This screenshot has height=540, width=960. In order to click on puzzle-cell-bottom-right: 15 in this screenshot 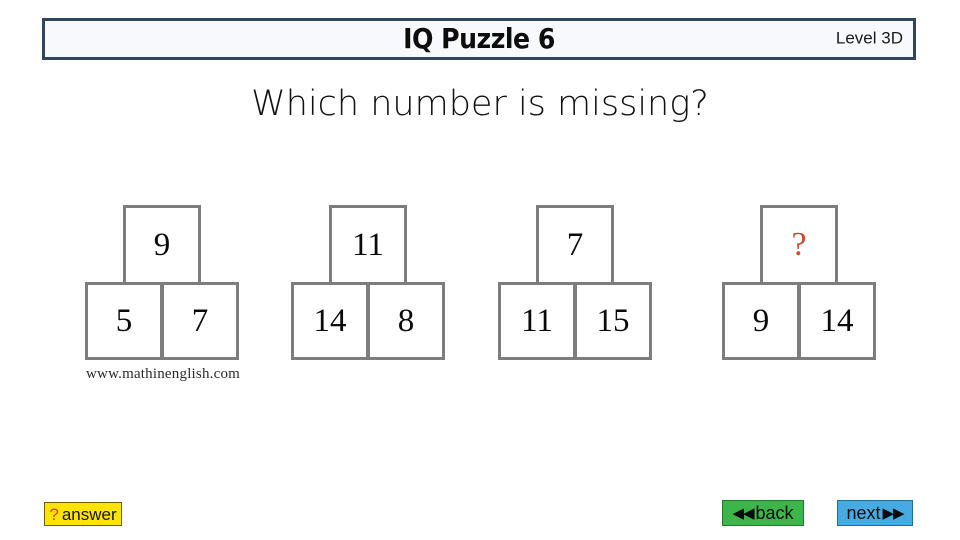, I will do `click(613, 321)`.